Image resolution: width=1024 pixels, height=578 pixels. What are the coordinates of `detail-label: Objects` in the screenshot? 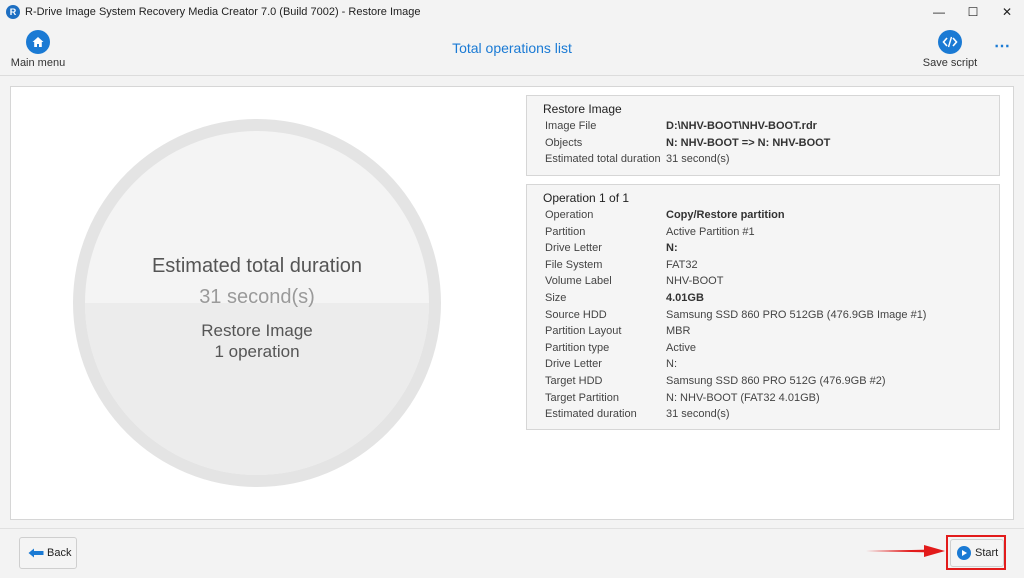 It's located at (564, 142).